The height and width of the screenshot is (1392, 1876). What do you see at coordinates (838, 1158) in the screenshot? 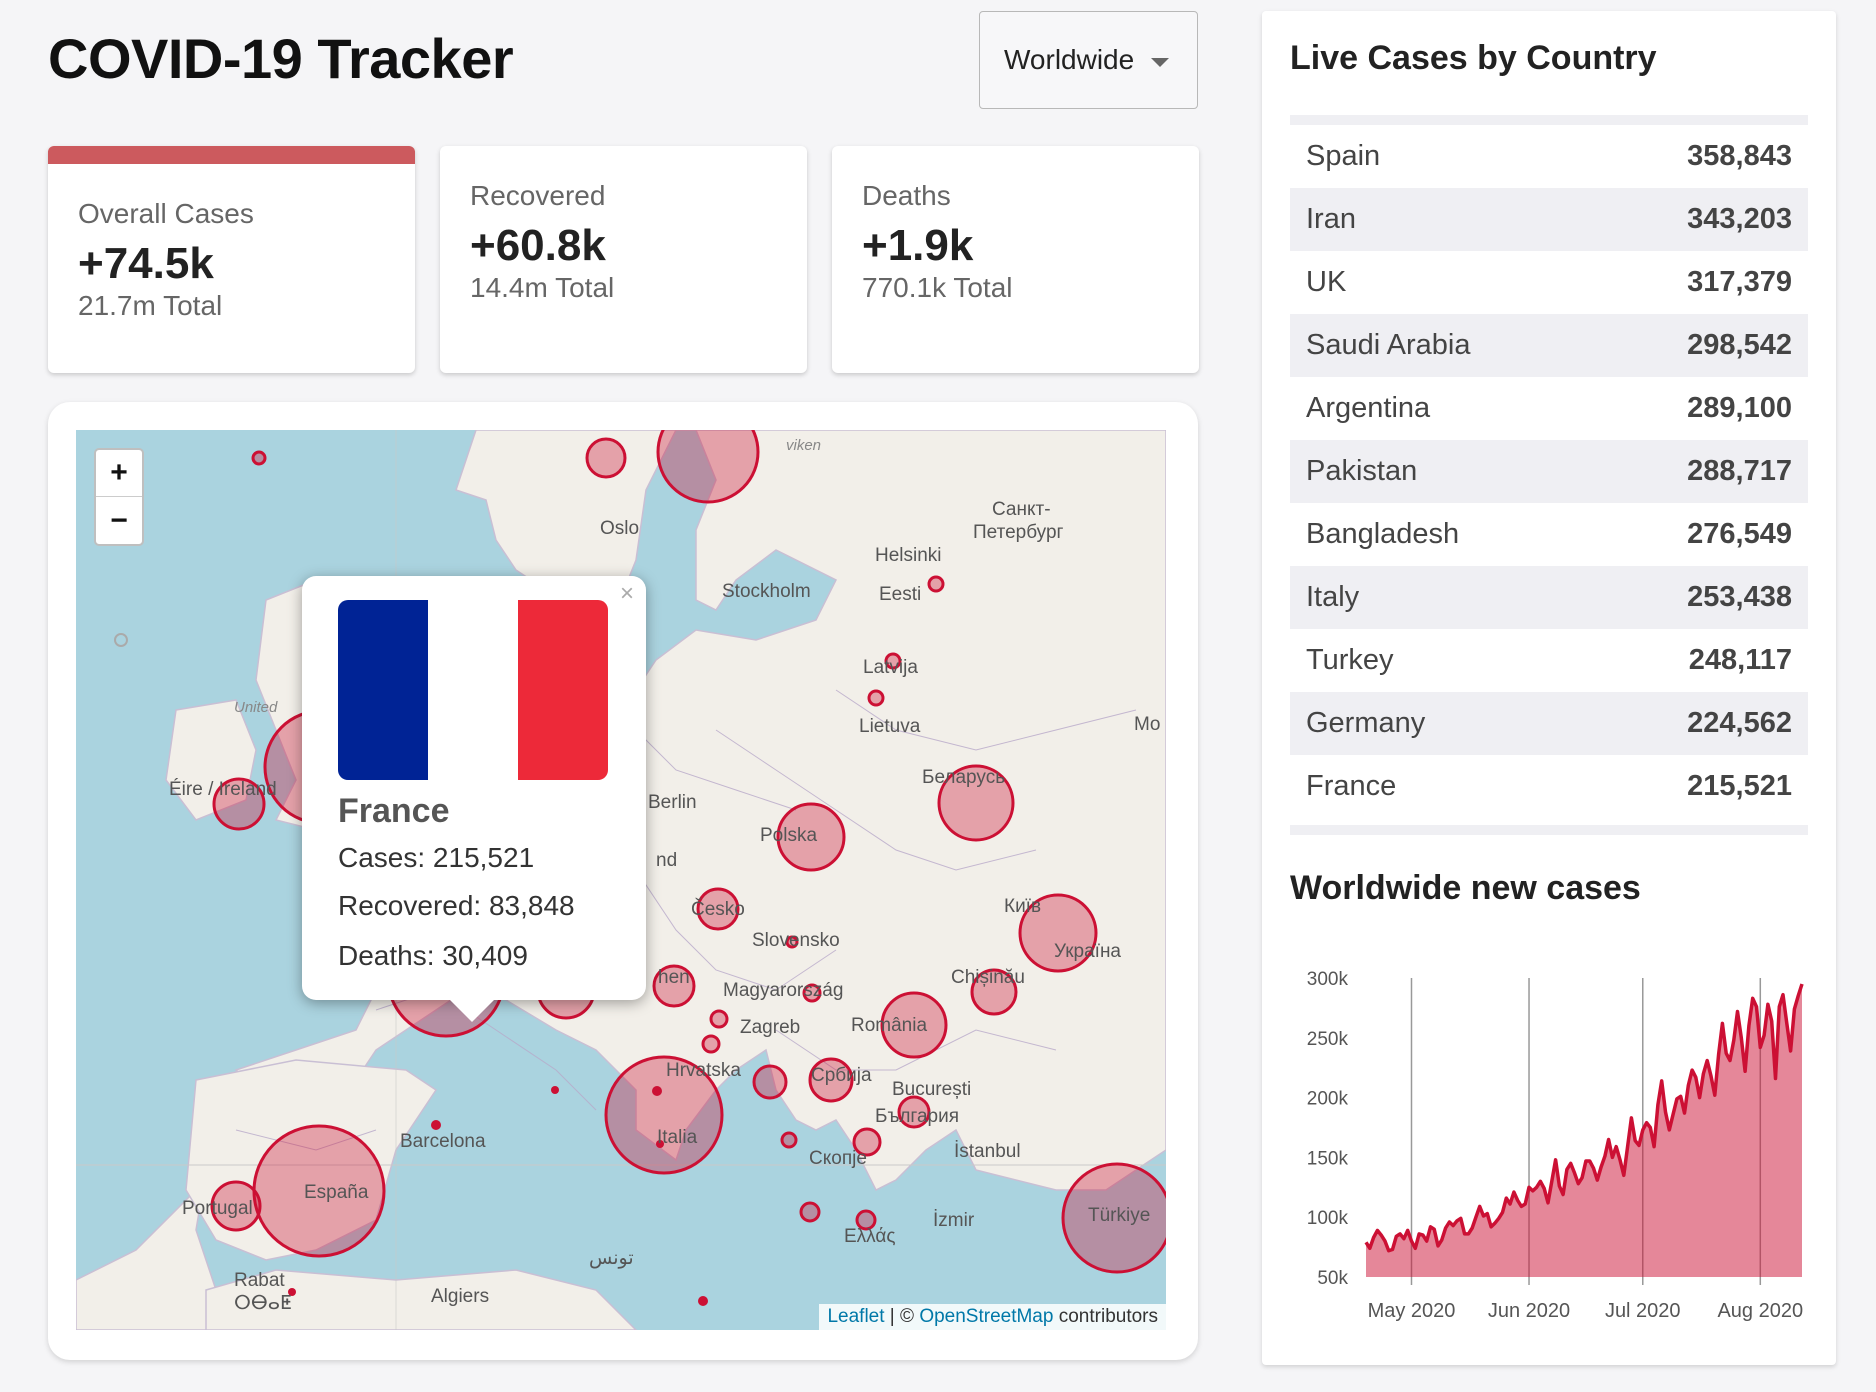
I see `map-label: Скопје` at bounding box center [838, 1158].